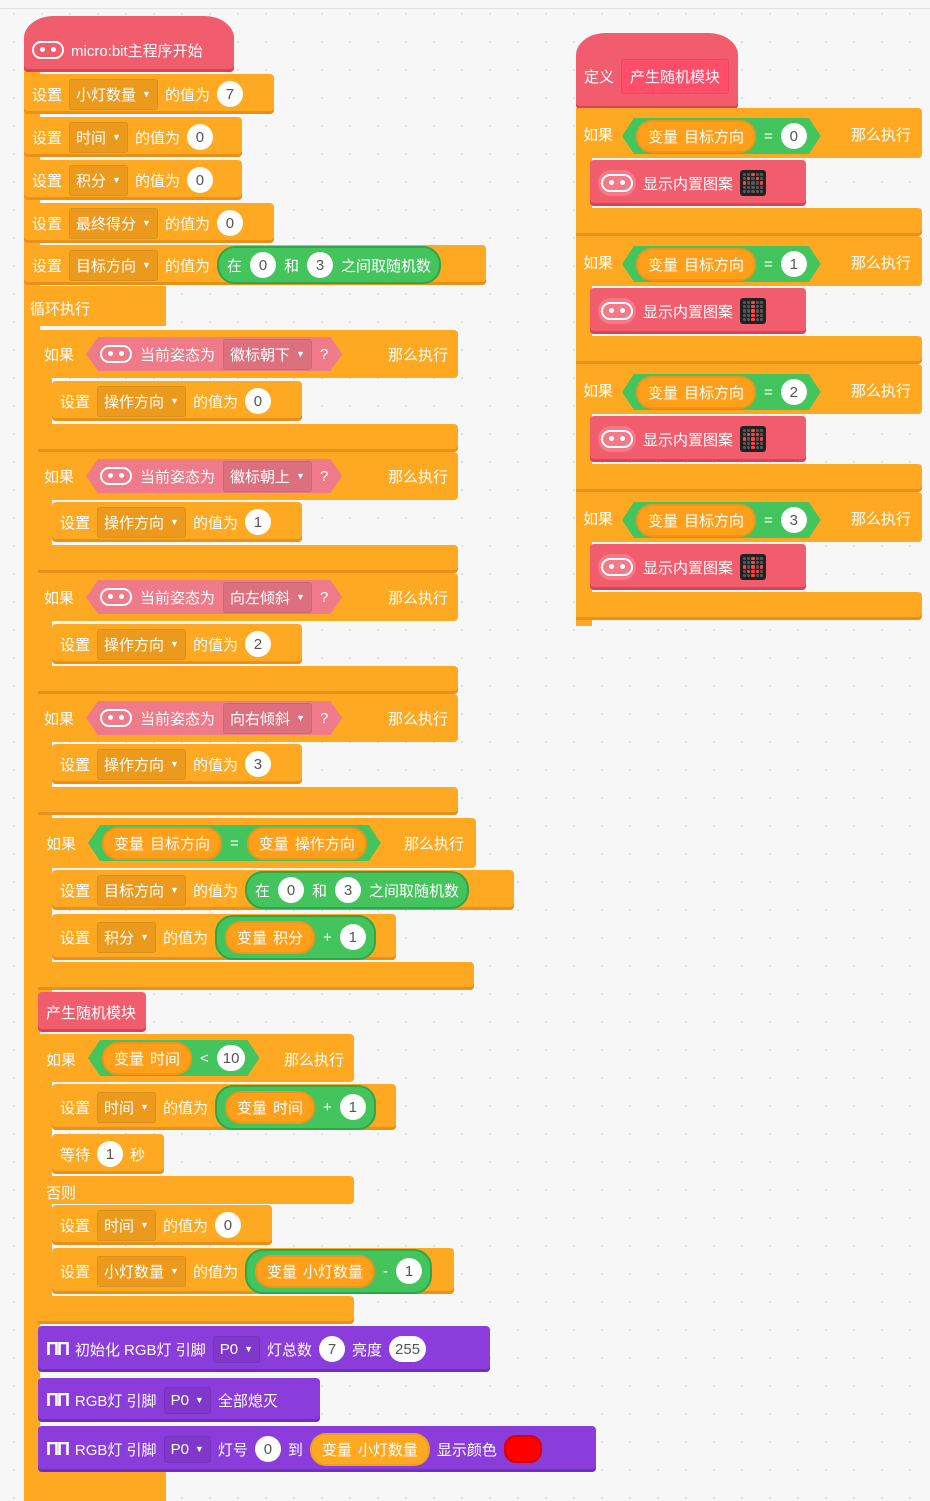  What do you see at coordinates (408, 1349) in the screenshot?
I see `number-input: 255` at bounding box center [408, 1349].